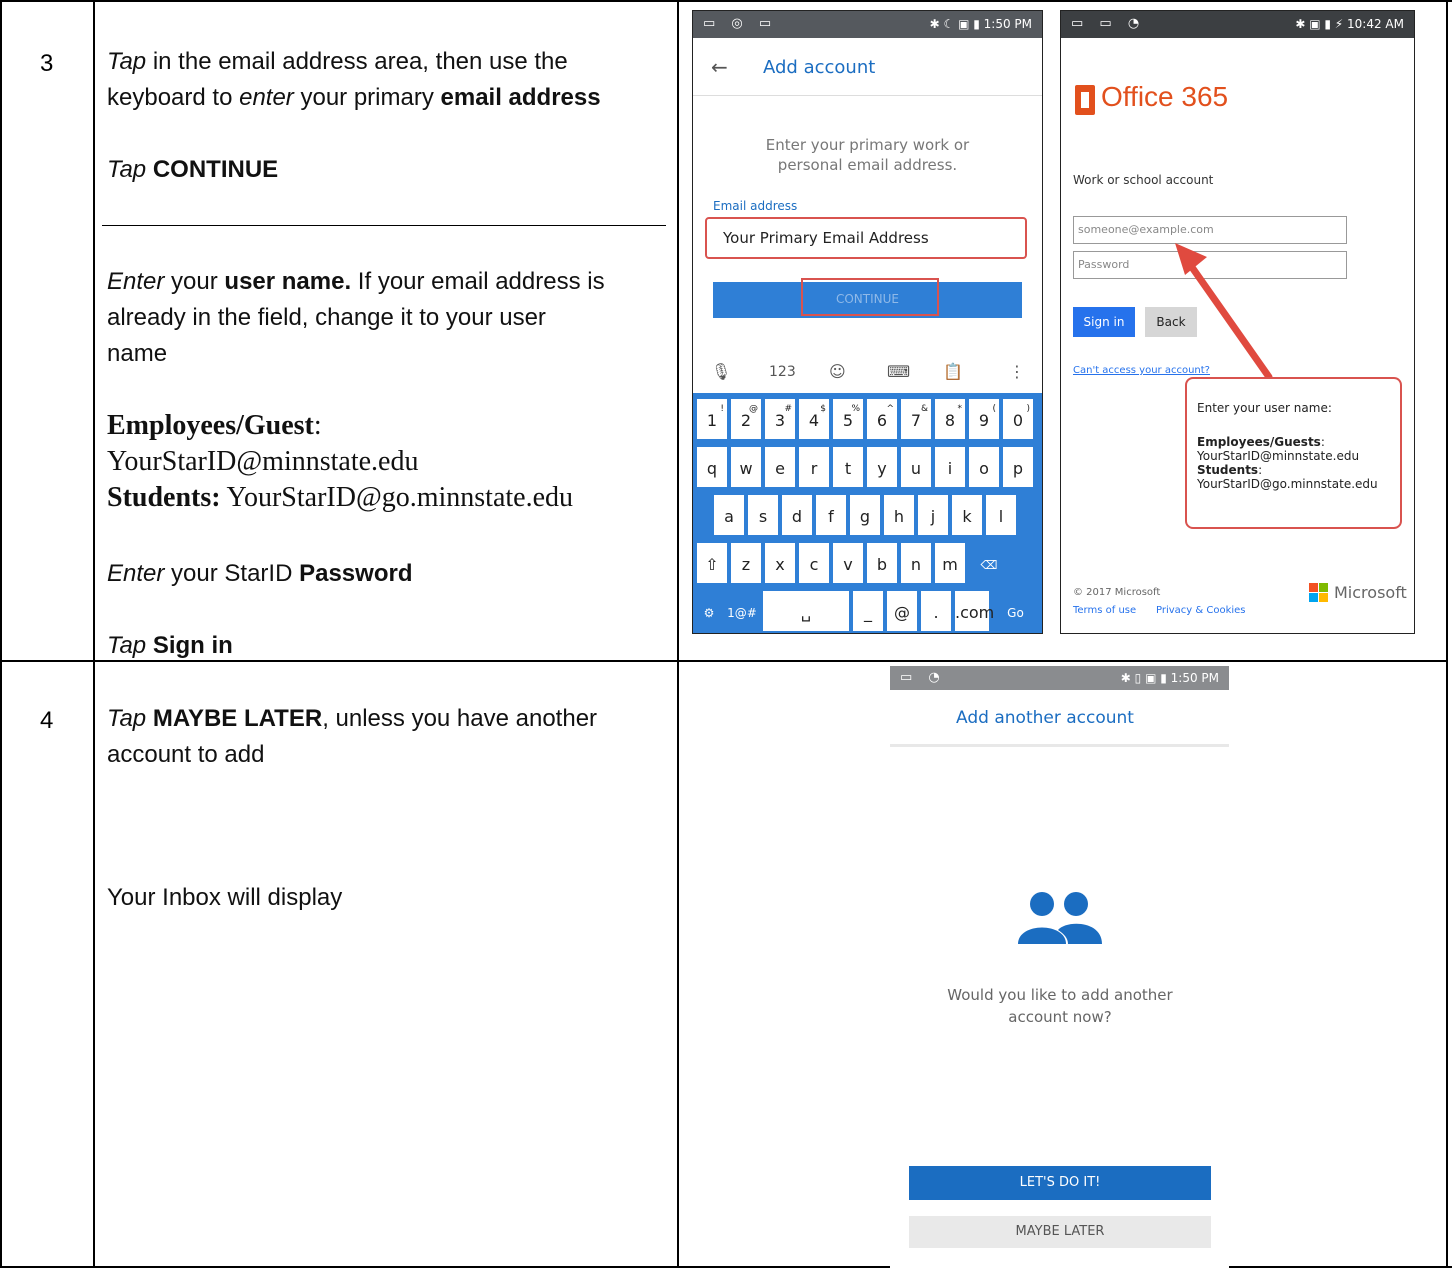 This screenshot has height=1268, width=1452. I want to click on key-t: t, so click(848, 467).